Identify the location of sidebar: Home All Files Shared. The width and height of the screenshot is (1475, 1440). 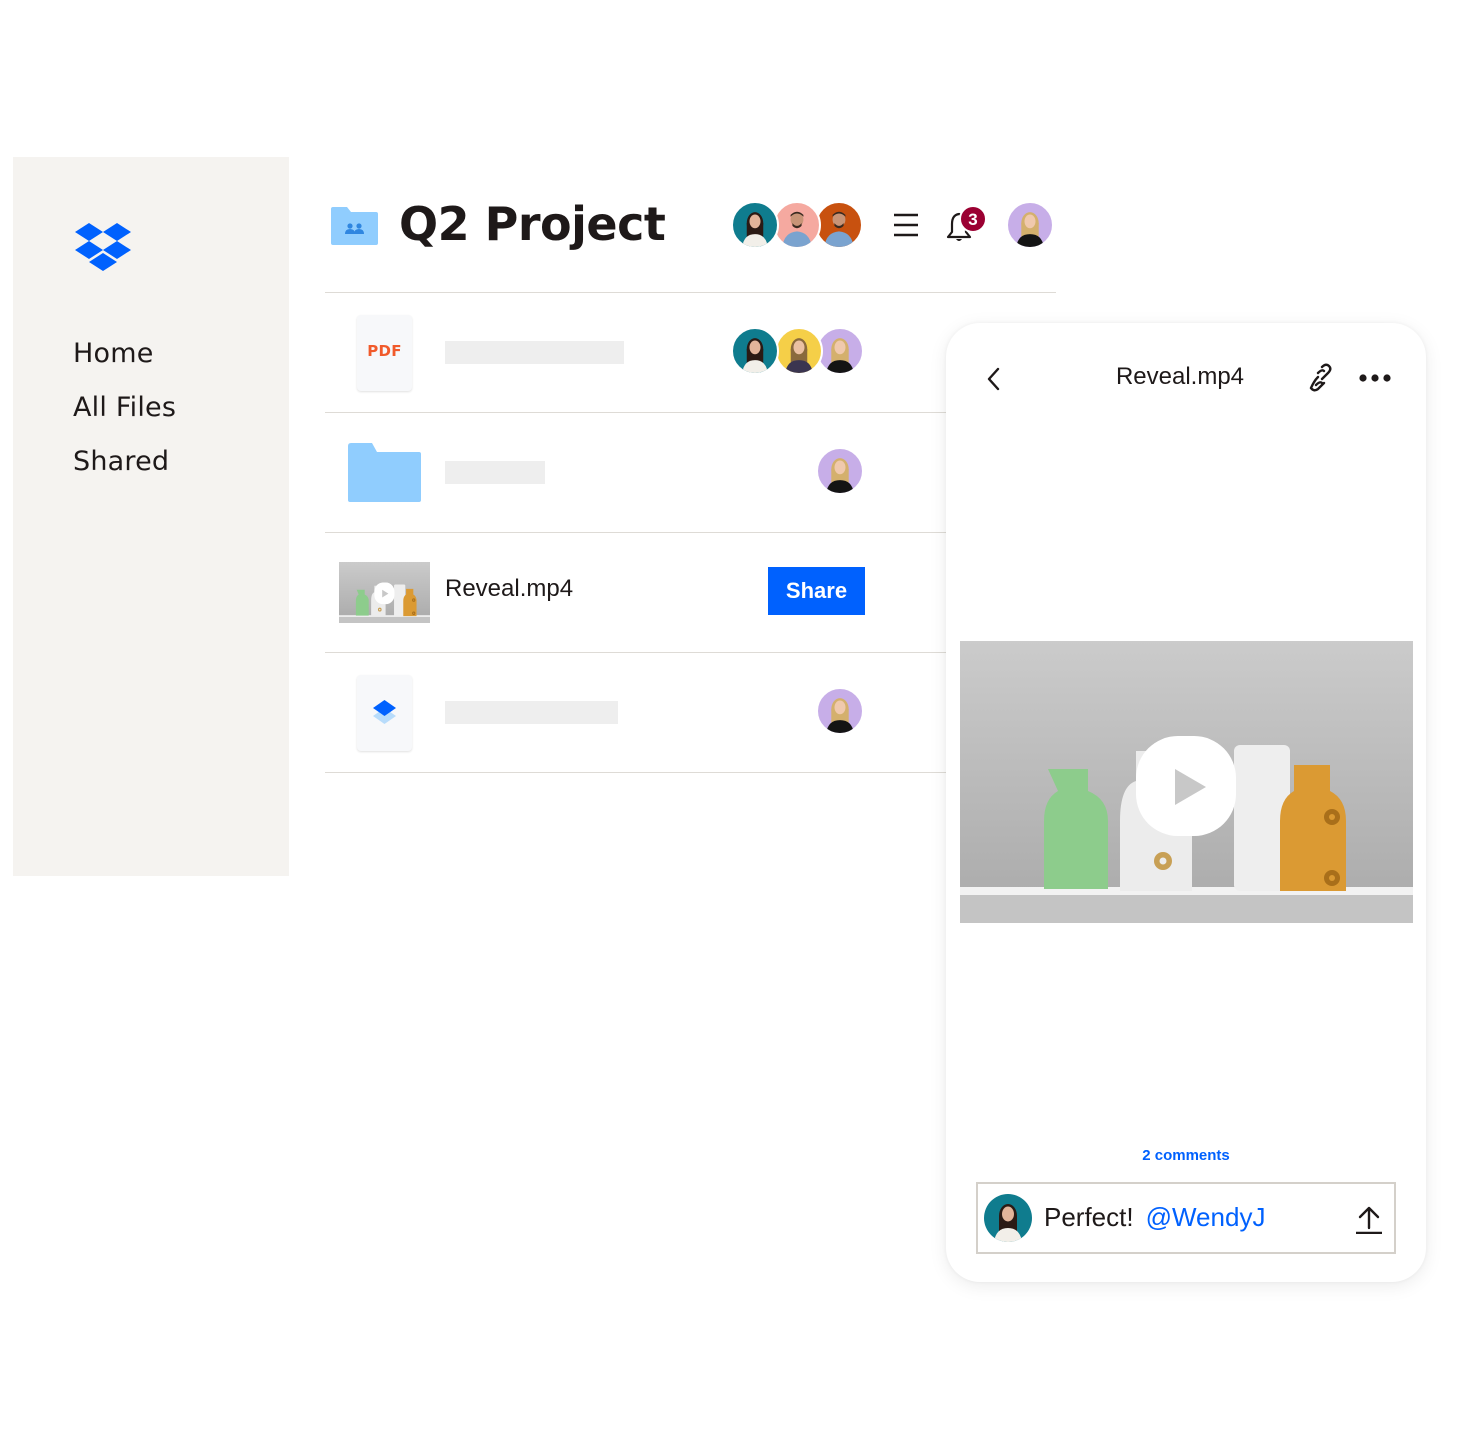
(151, 516).